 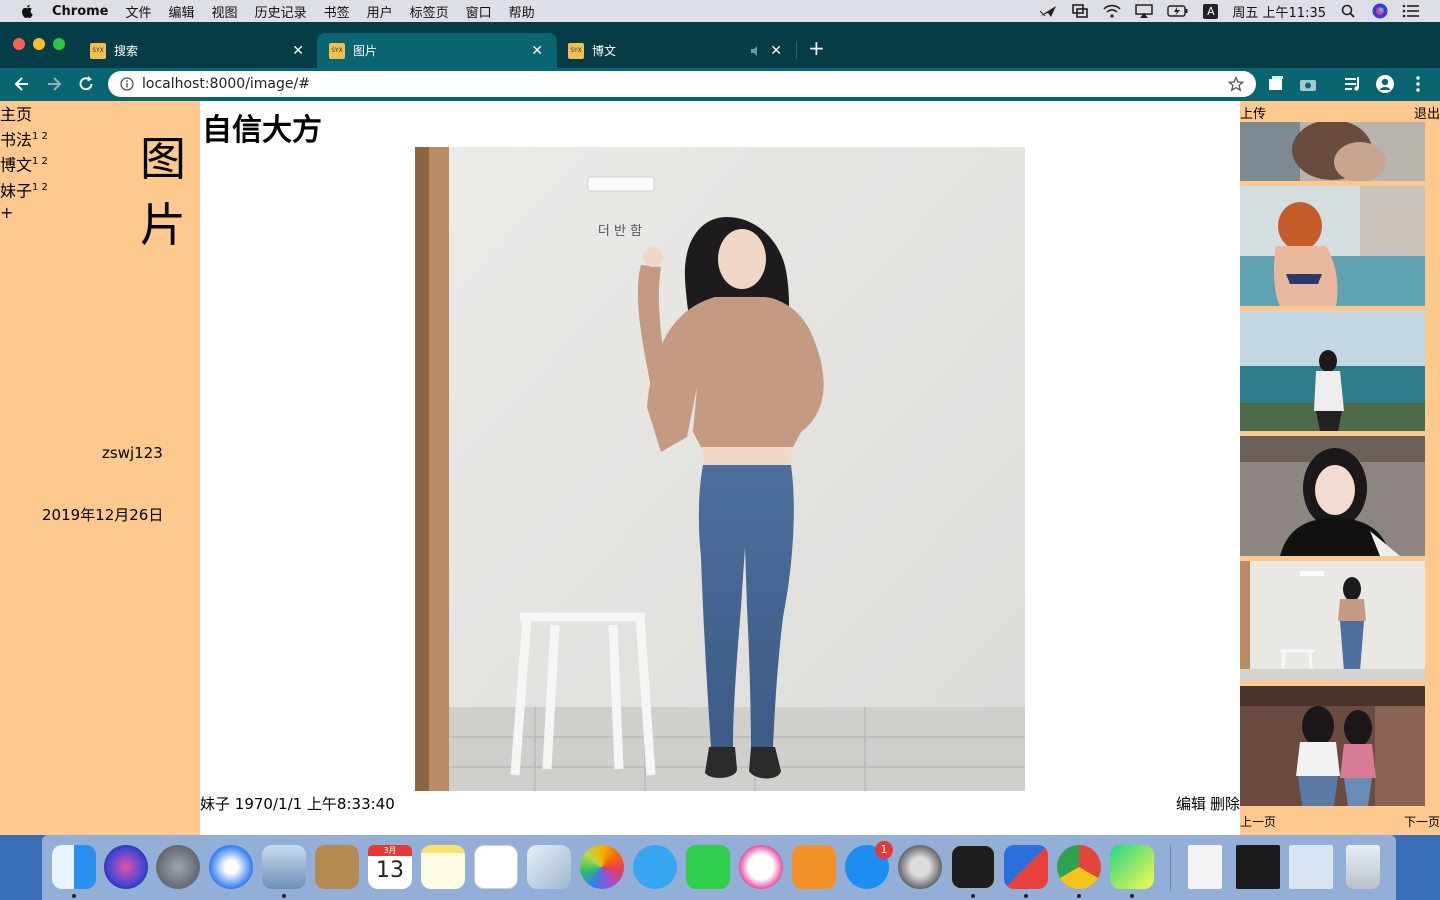 What do you see at coordinates (479, 11) in the screenshot?
I see `menu-window: 窗口` at bounding box center [479, 11].